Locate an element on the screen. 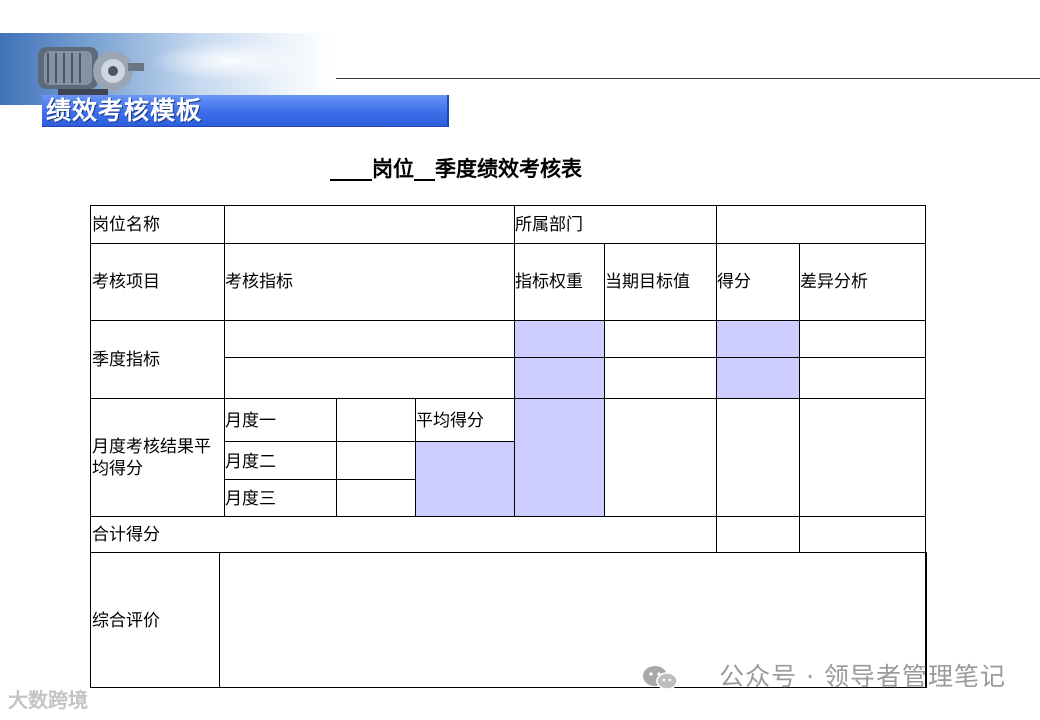  template-title: 绩效考核模板 is located at coordinates (124, 110).